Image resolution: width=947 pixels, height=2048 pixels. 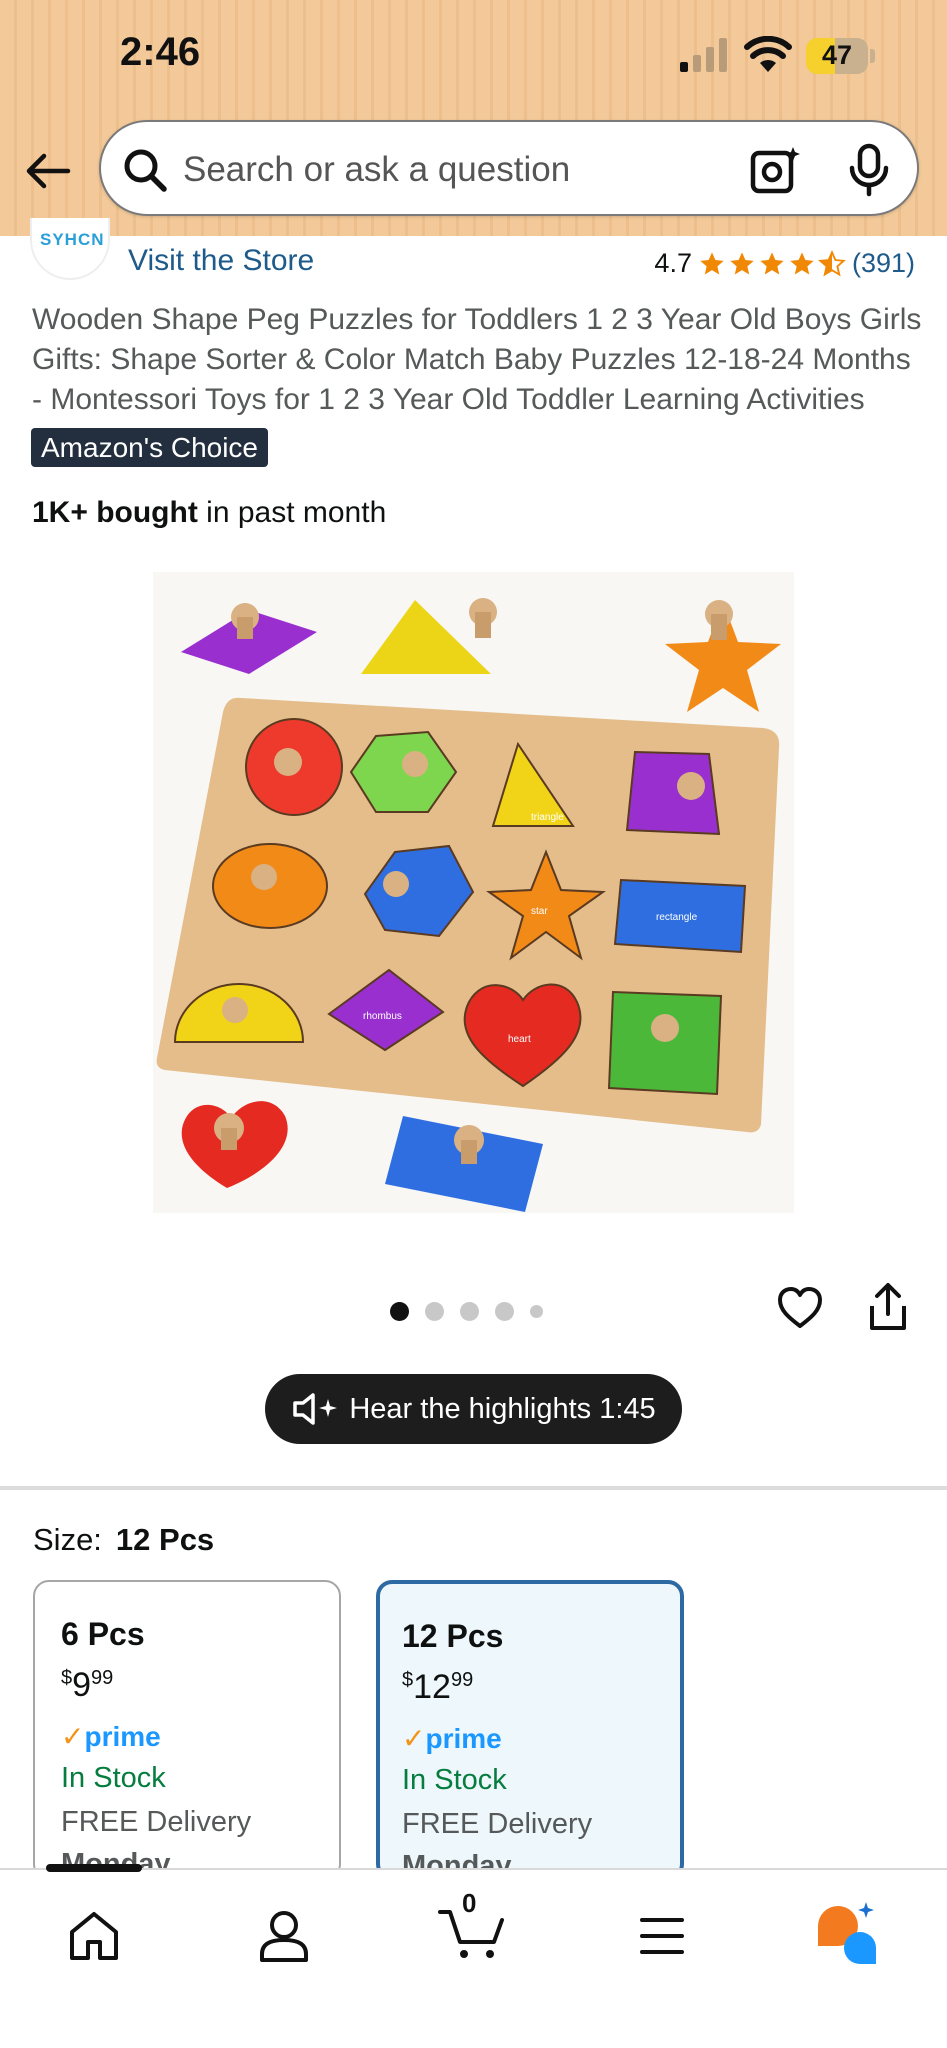 I want to click on status-time: 2:46, so click(x=160, y=52).